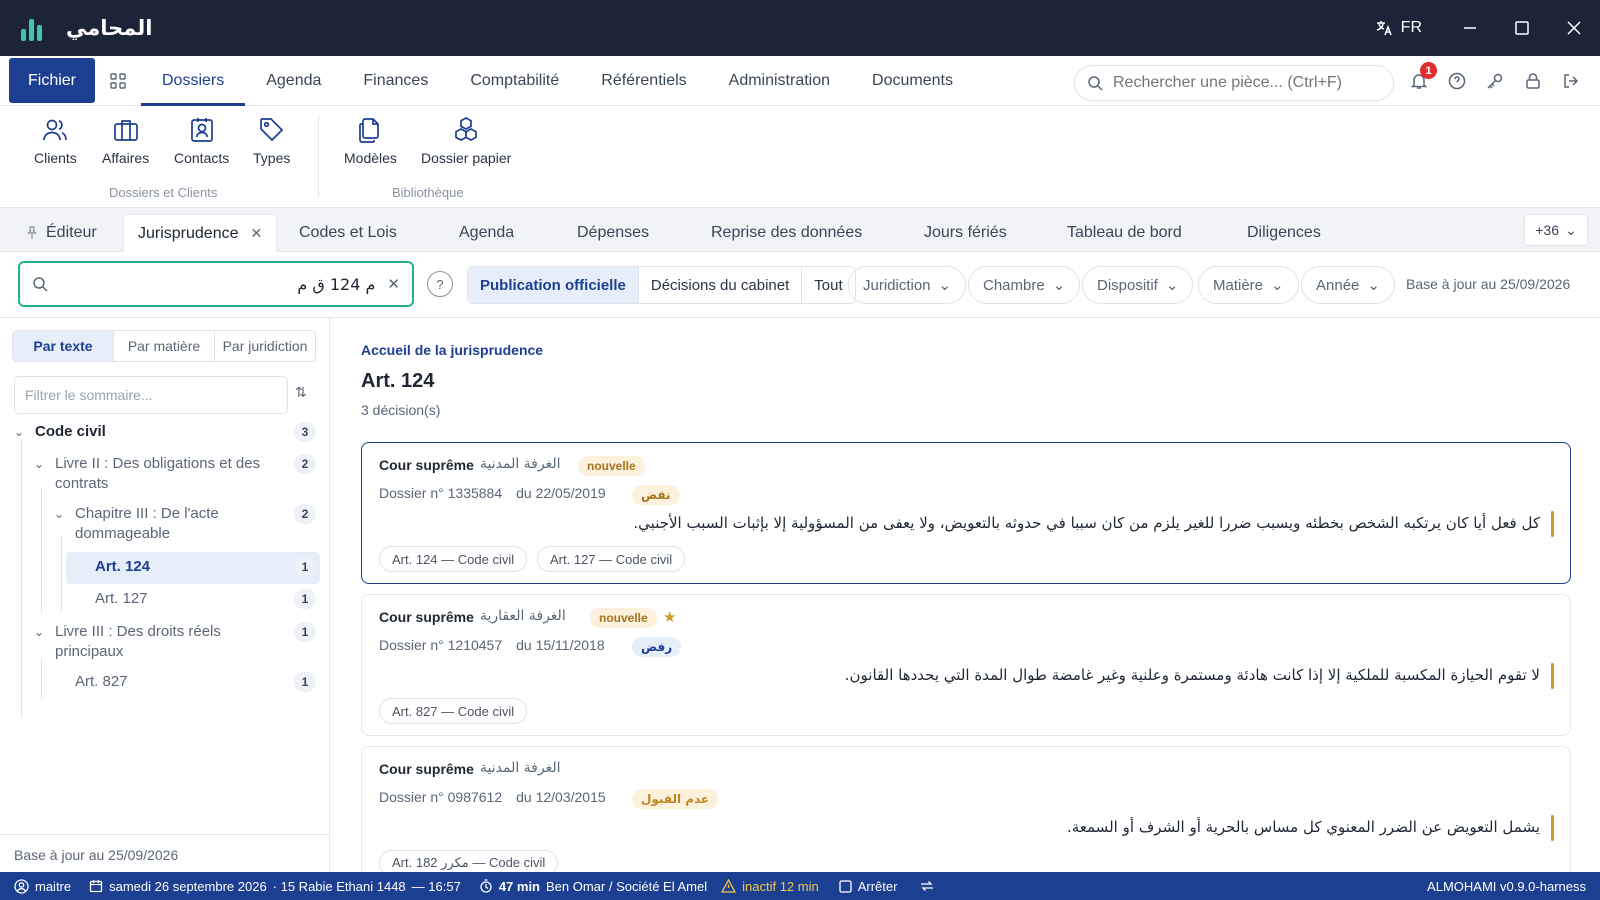 This screenshot has width=1600, height=900. What do you see at coordinates (1533, 81) in the screenshot?
I see `lock-button` at bounding box center [1533, 81].